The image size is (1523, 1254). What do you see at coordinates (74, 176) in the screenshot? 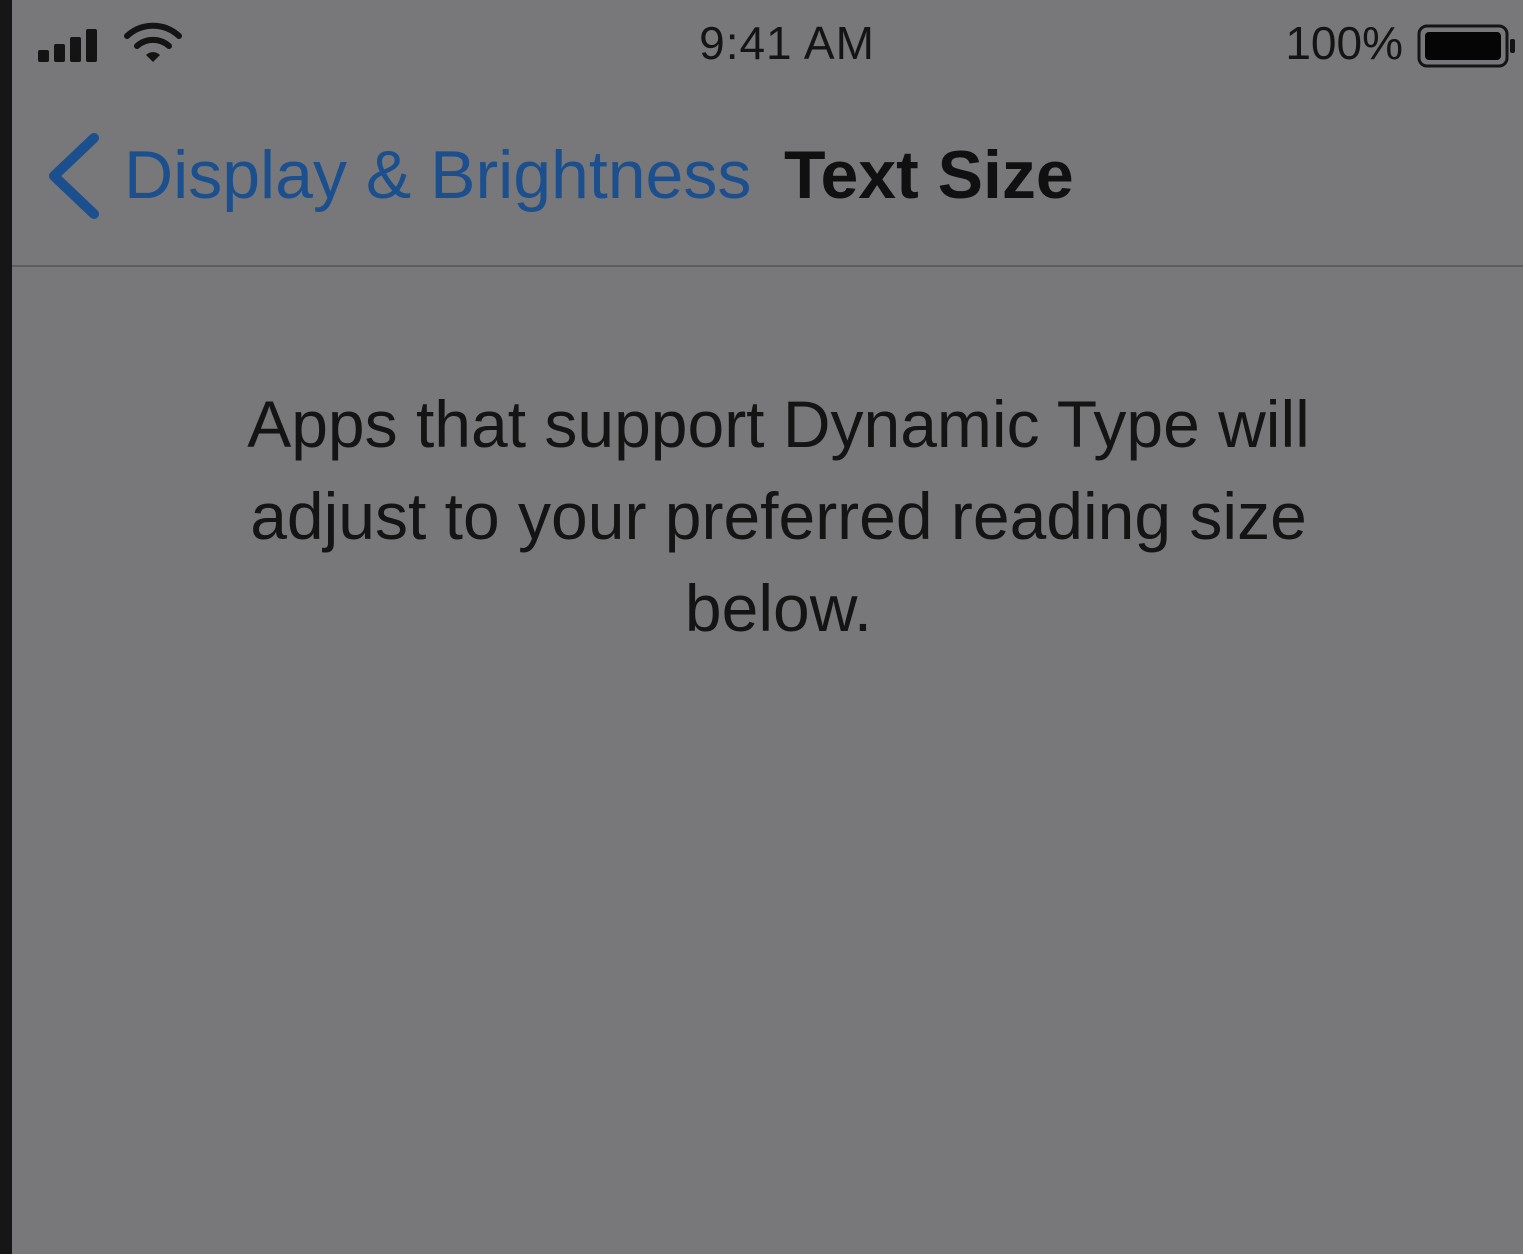
I see `chevron-left-icon` at bounding box center [74, 176].